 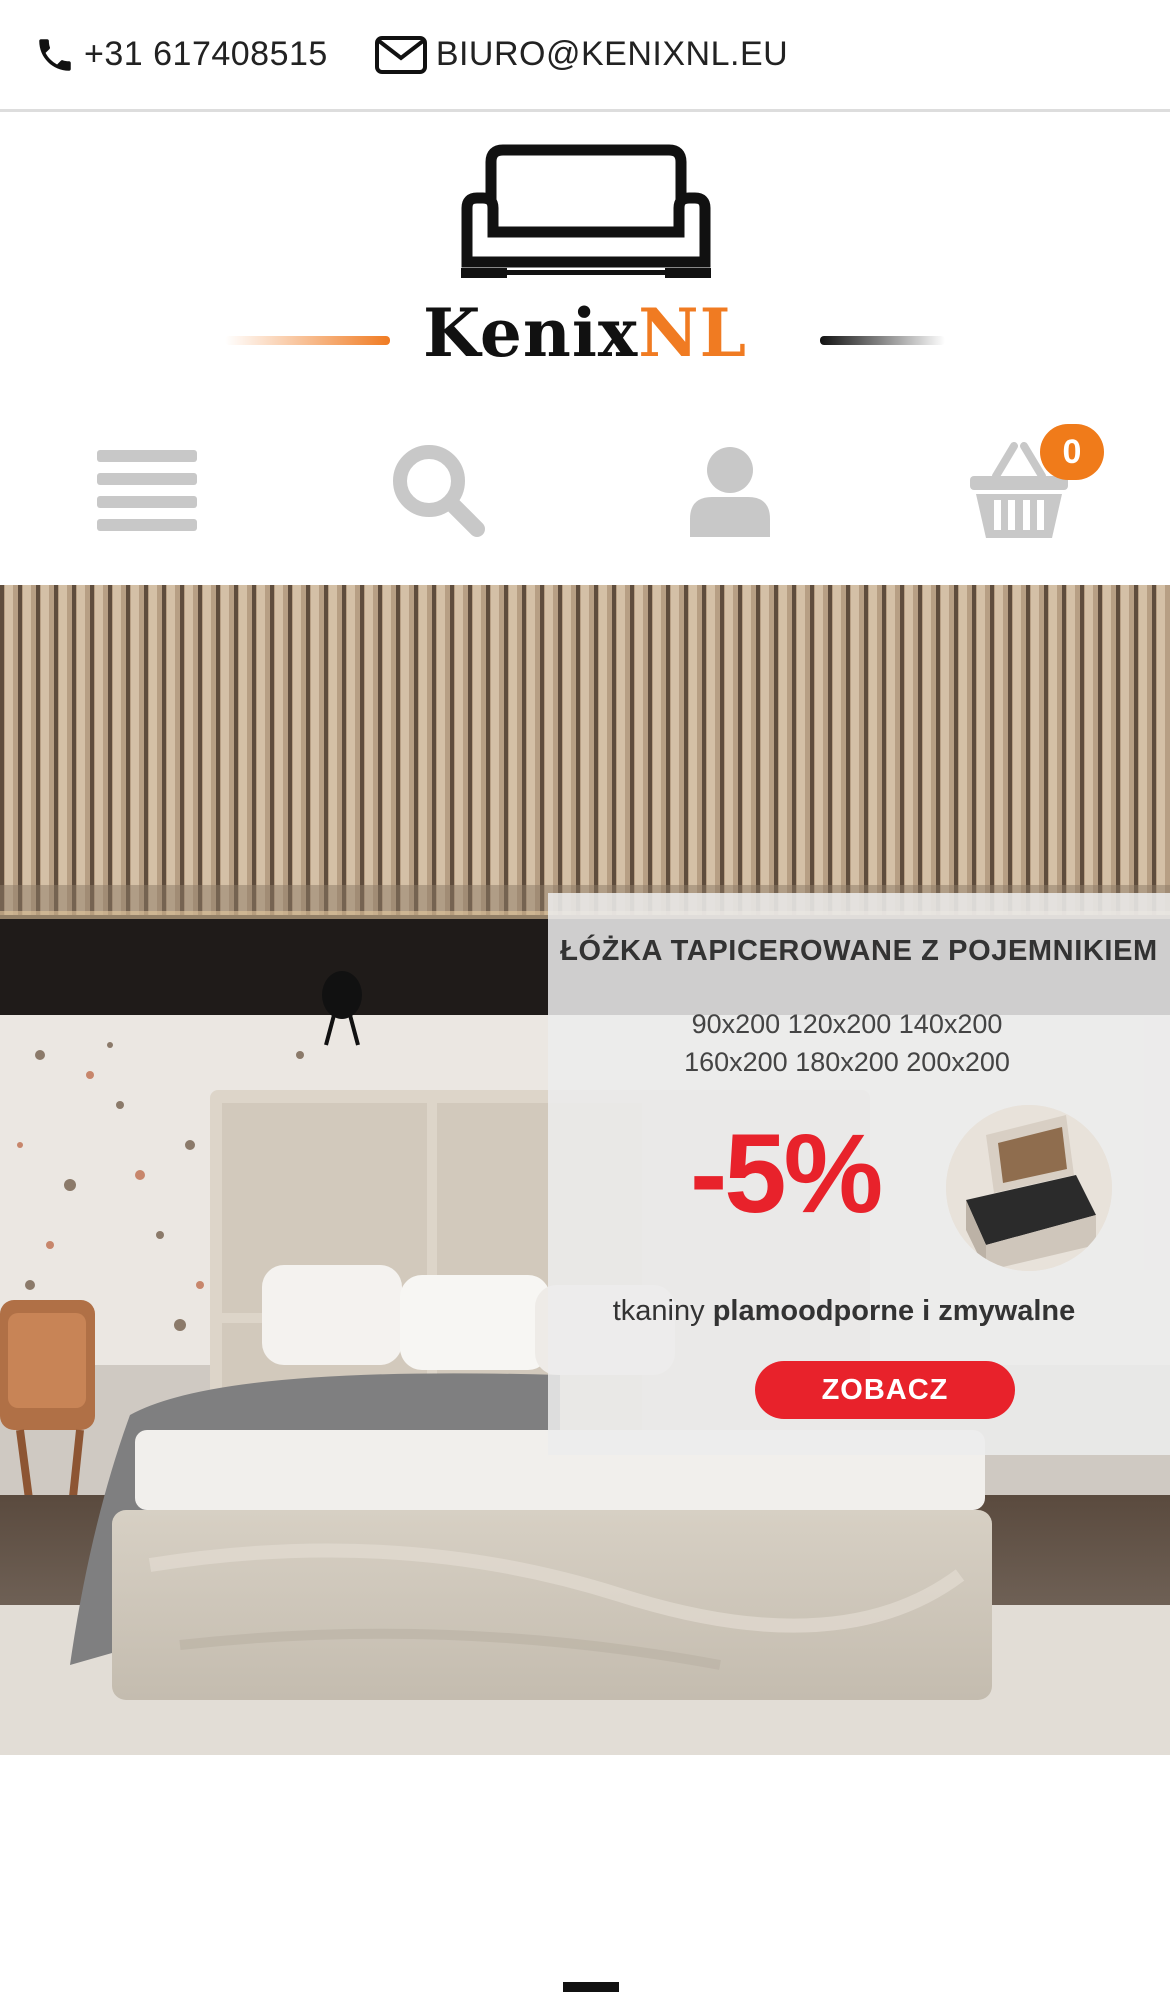 I want to click on section-divider, so click(x=591, y=1987).